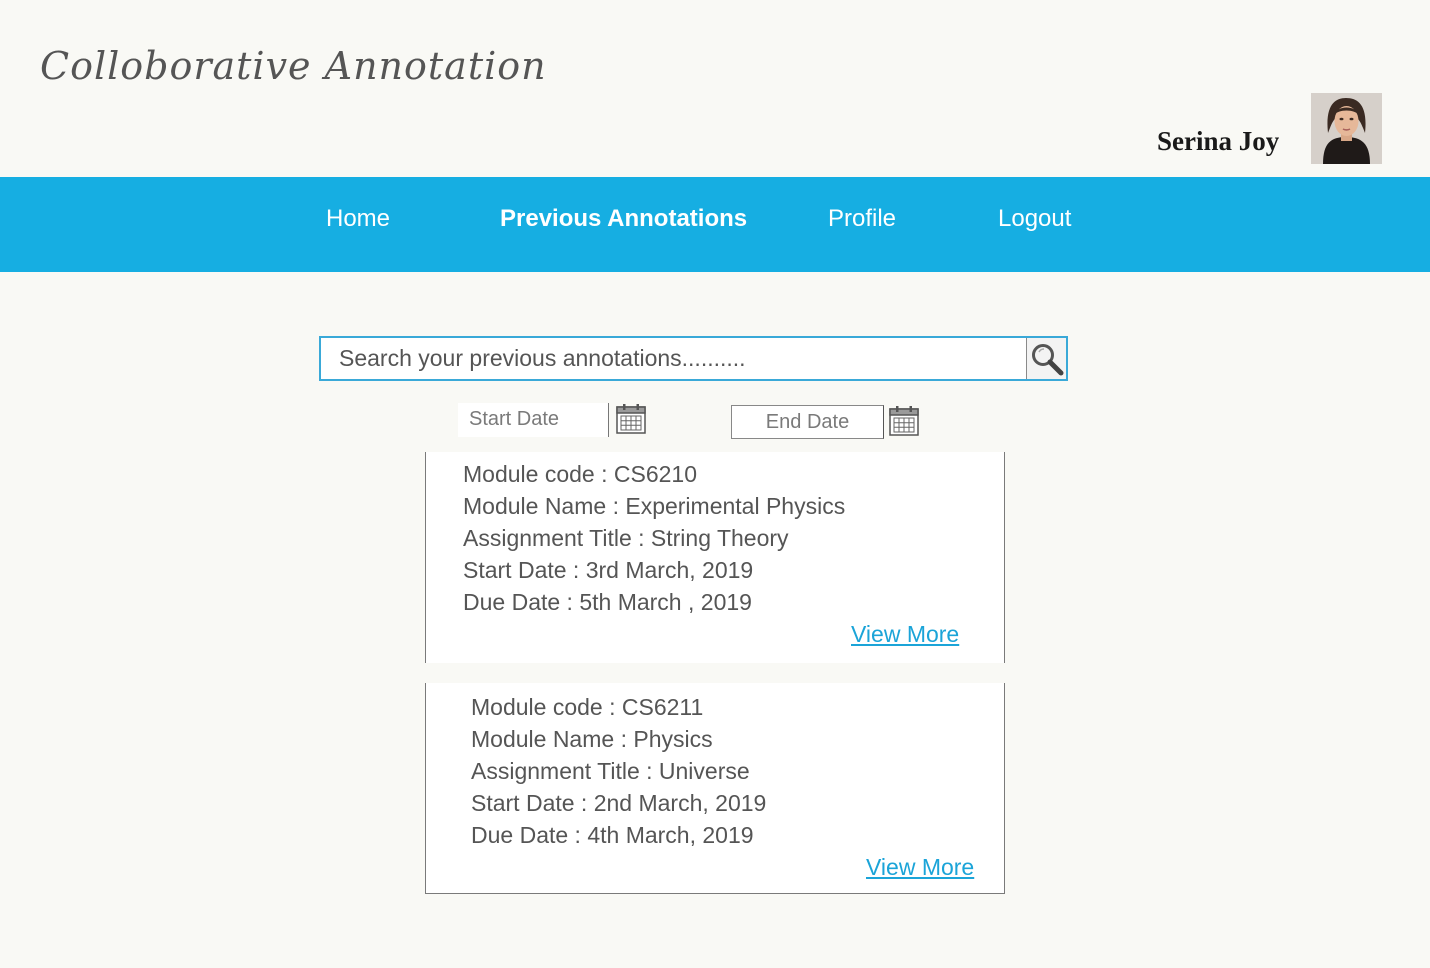 Image resolution: width=1430 pixels, height=968 pixels. Describe the element at coordinates (654, 506) in the screenshot. I see `module-name: Module Name : Experimental Physics` at that location.